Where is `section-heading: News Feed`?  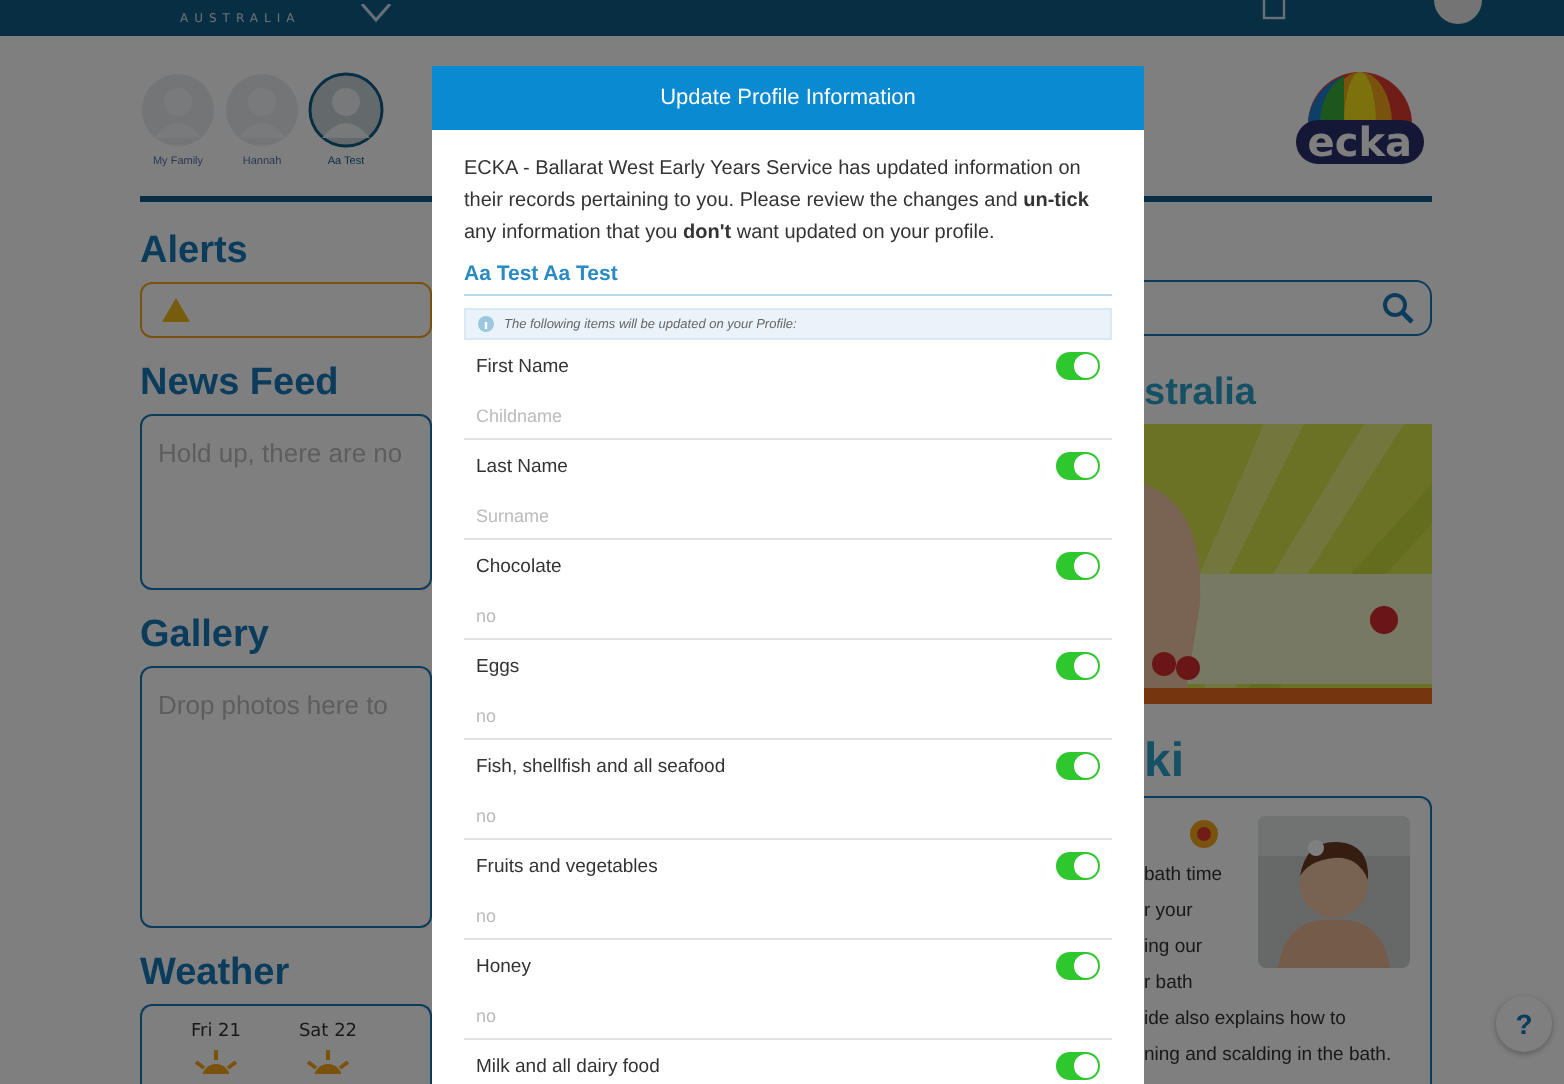
section-heading: News Feed is located at coordinates (240, 384).